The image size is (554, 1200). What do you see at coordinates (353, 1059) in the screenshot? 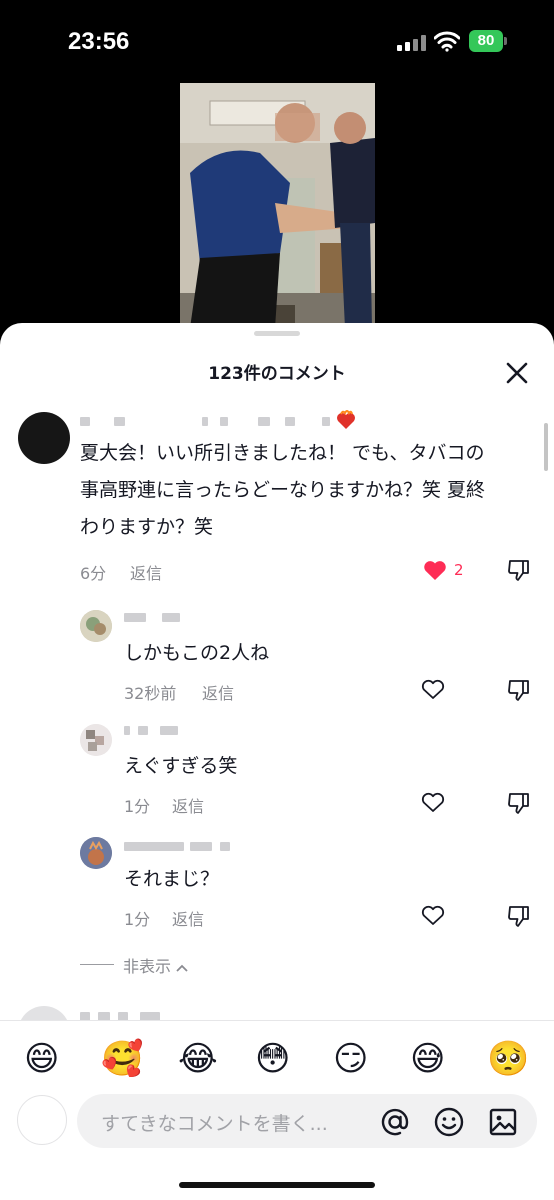
I see `emoji-smirk: 😏` at bounding box center [353, 1059].